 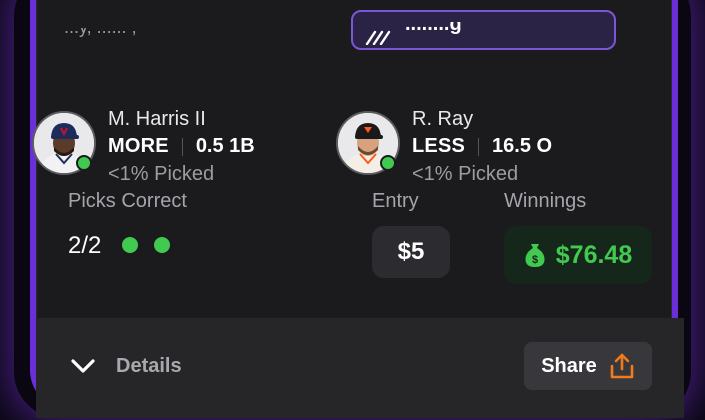 What do you see at coordinates (594, 254) in the screenshot?
I see `winnings-value: $76.48` at bounding box center [594, 254].